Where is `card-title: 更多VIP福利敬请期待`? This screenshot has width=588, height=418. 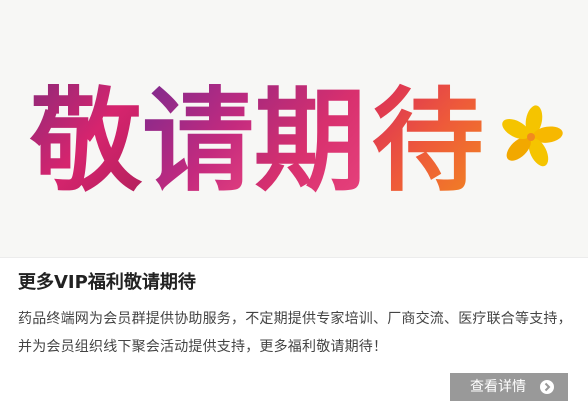 card-title: 更多VIP福利敬请期待 is located at coordinates (107, 282).